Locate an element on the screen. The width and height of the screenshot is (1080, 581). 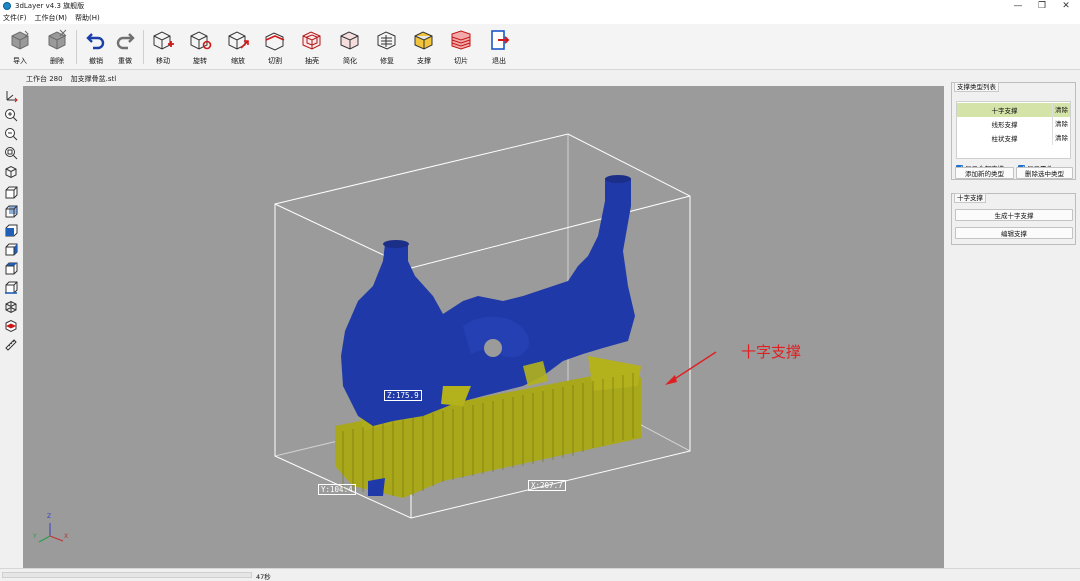
support-type-name: 十字支撑 is located at coordinates (1004, 111).